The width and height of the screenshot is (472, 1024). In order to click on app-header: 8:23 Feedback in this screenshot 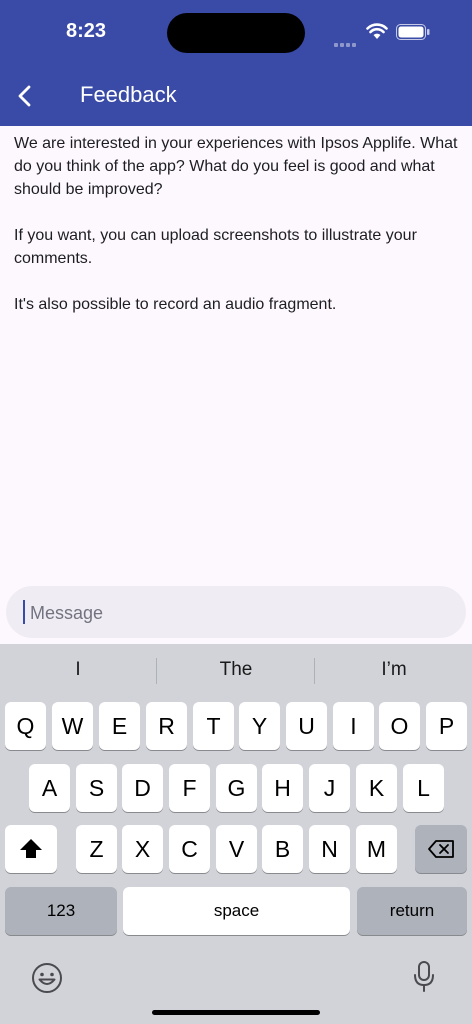, I will do `click(236, 63)`.